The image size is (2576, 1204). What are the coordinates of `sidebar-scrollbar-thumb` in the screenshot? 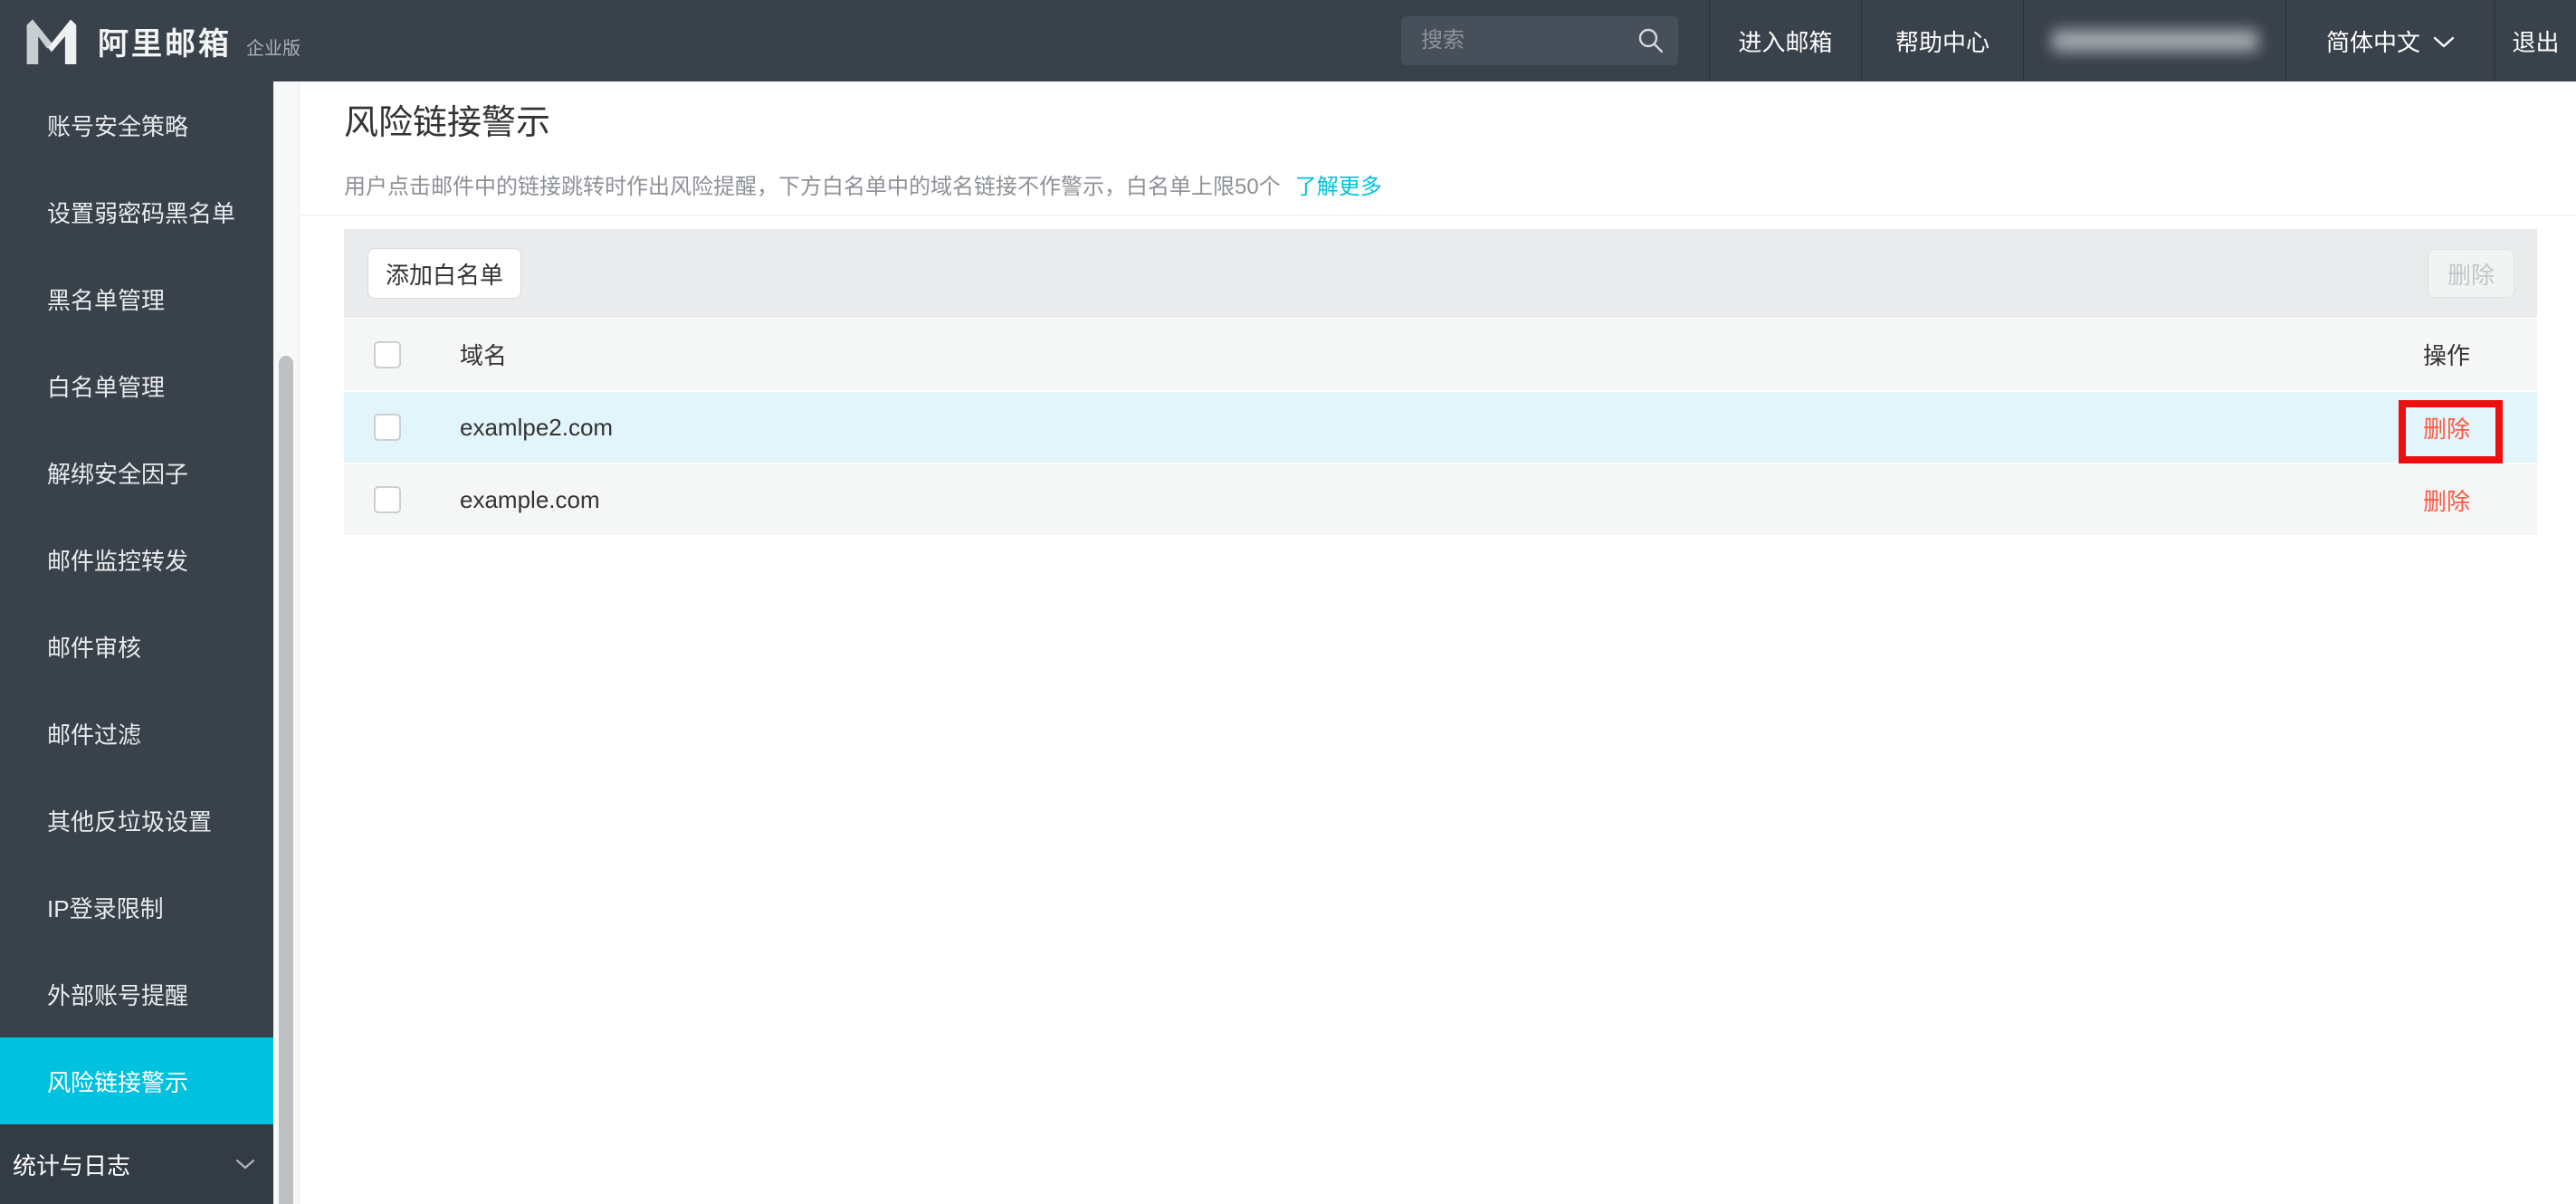 It's located at (286, 780).